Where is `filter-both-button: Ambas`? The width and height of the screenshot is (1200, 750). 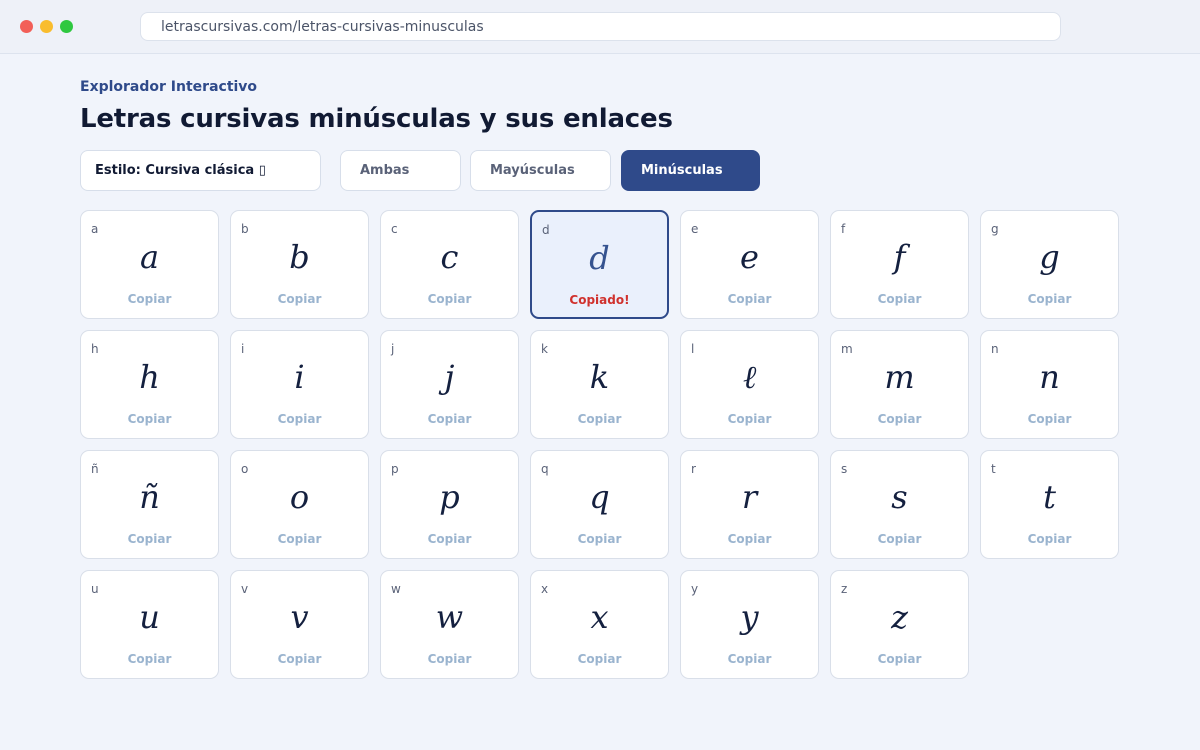 filter-both-button: Ambas is located at coordinates (400, 170).